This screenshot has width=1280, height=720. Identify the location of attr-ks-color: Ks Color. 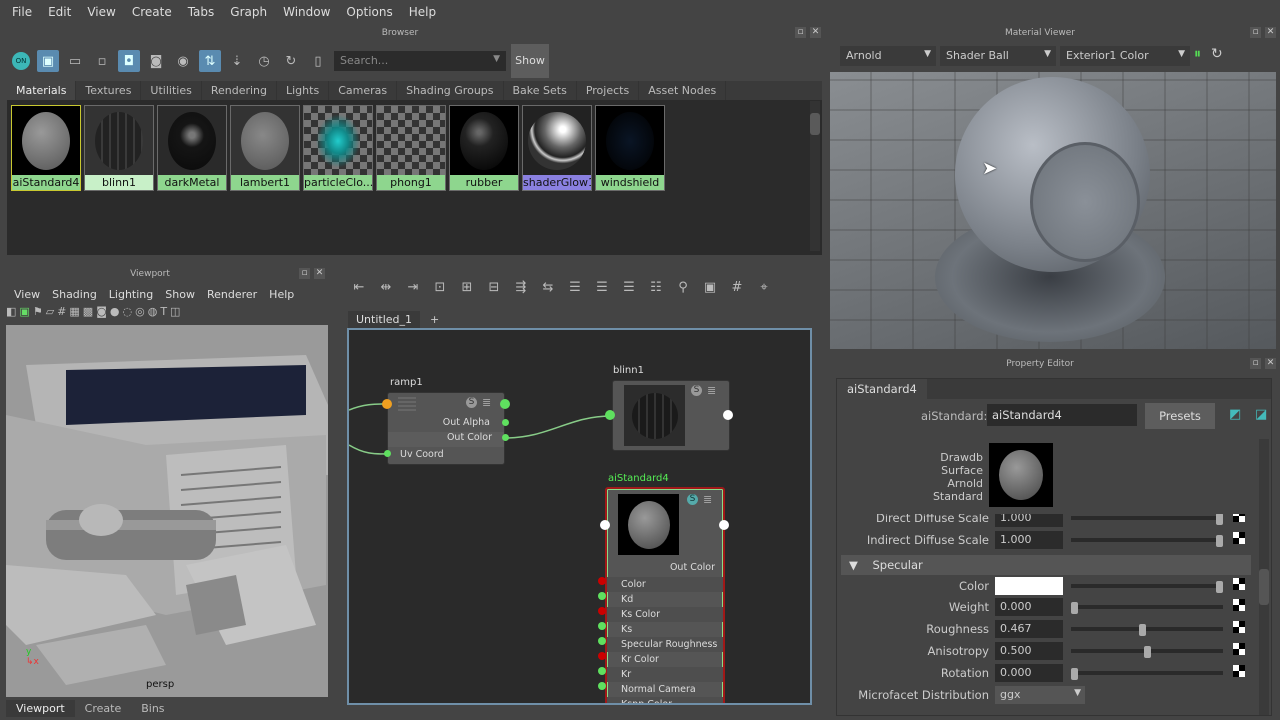
(665, 614).